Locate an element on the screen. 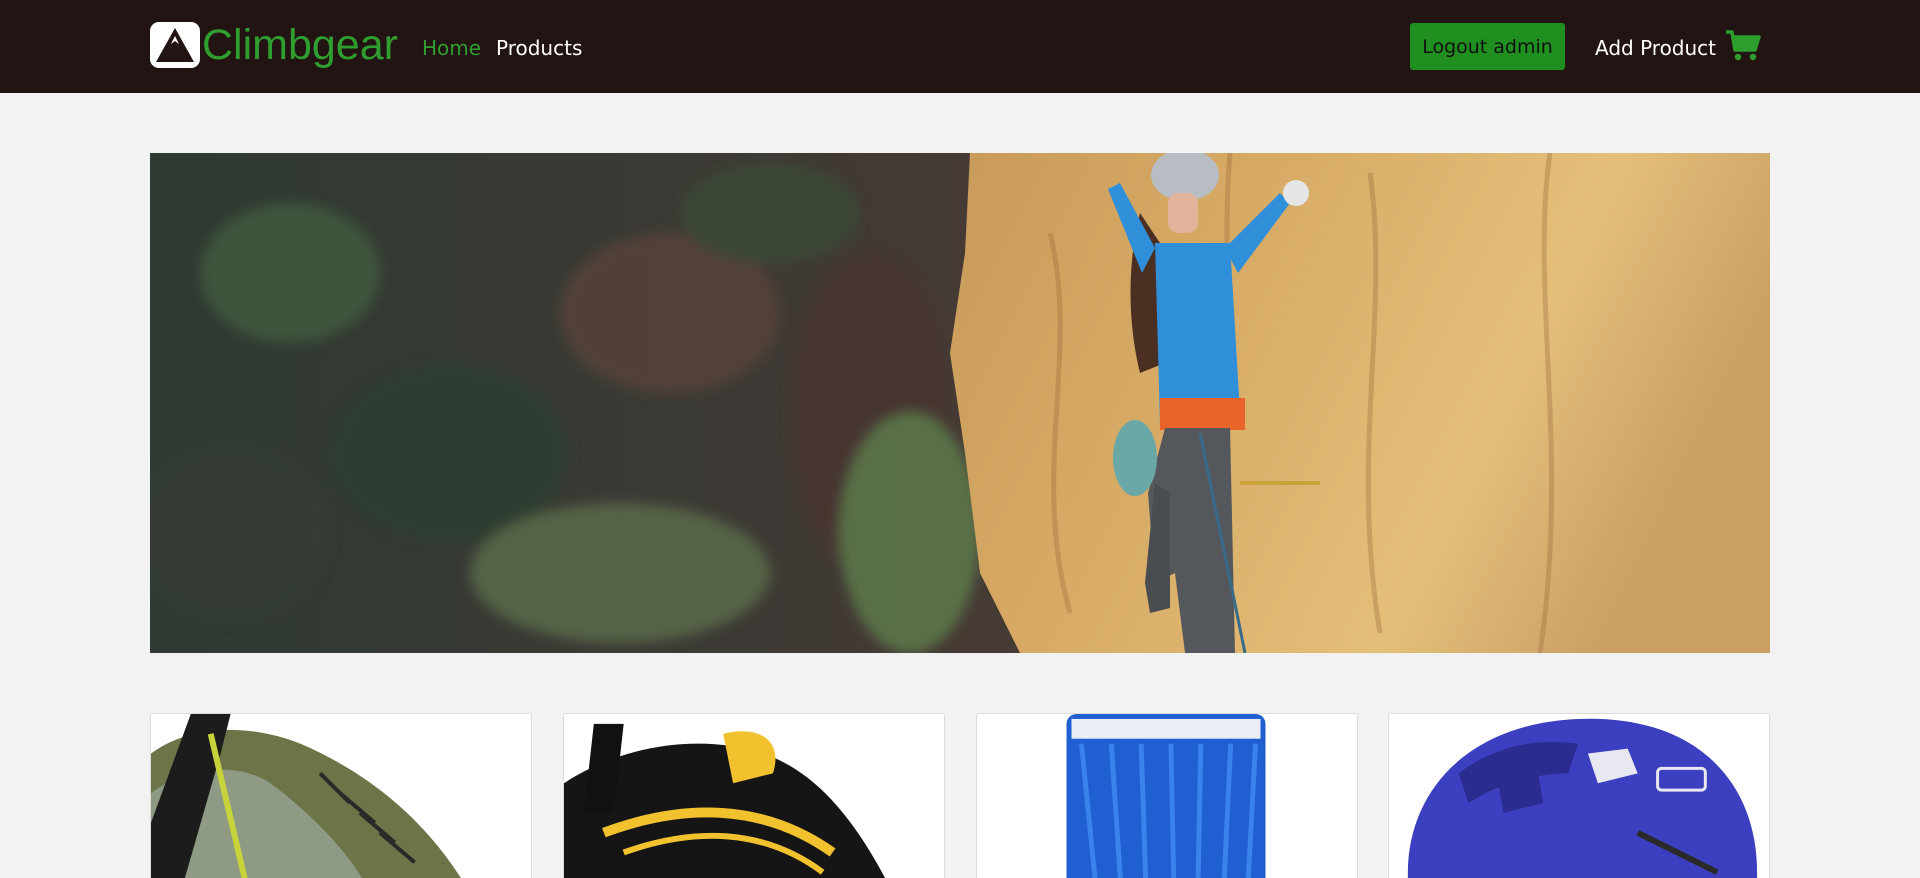  brand-link: Climbgear is located at coordinates (274, 45).